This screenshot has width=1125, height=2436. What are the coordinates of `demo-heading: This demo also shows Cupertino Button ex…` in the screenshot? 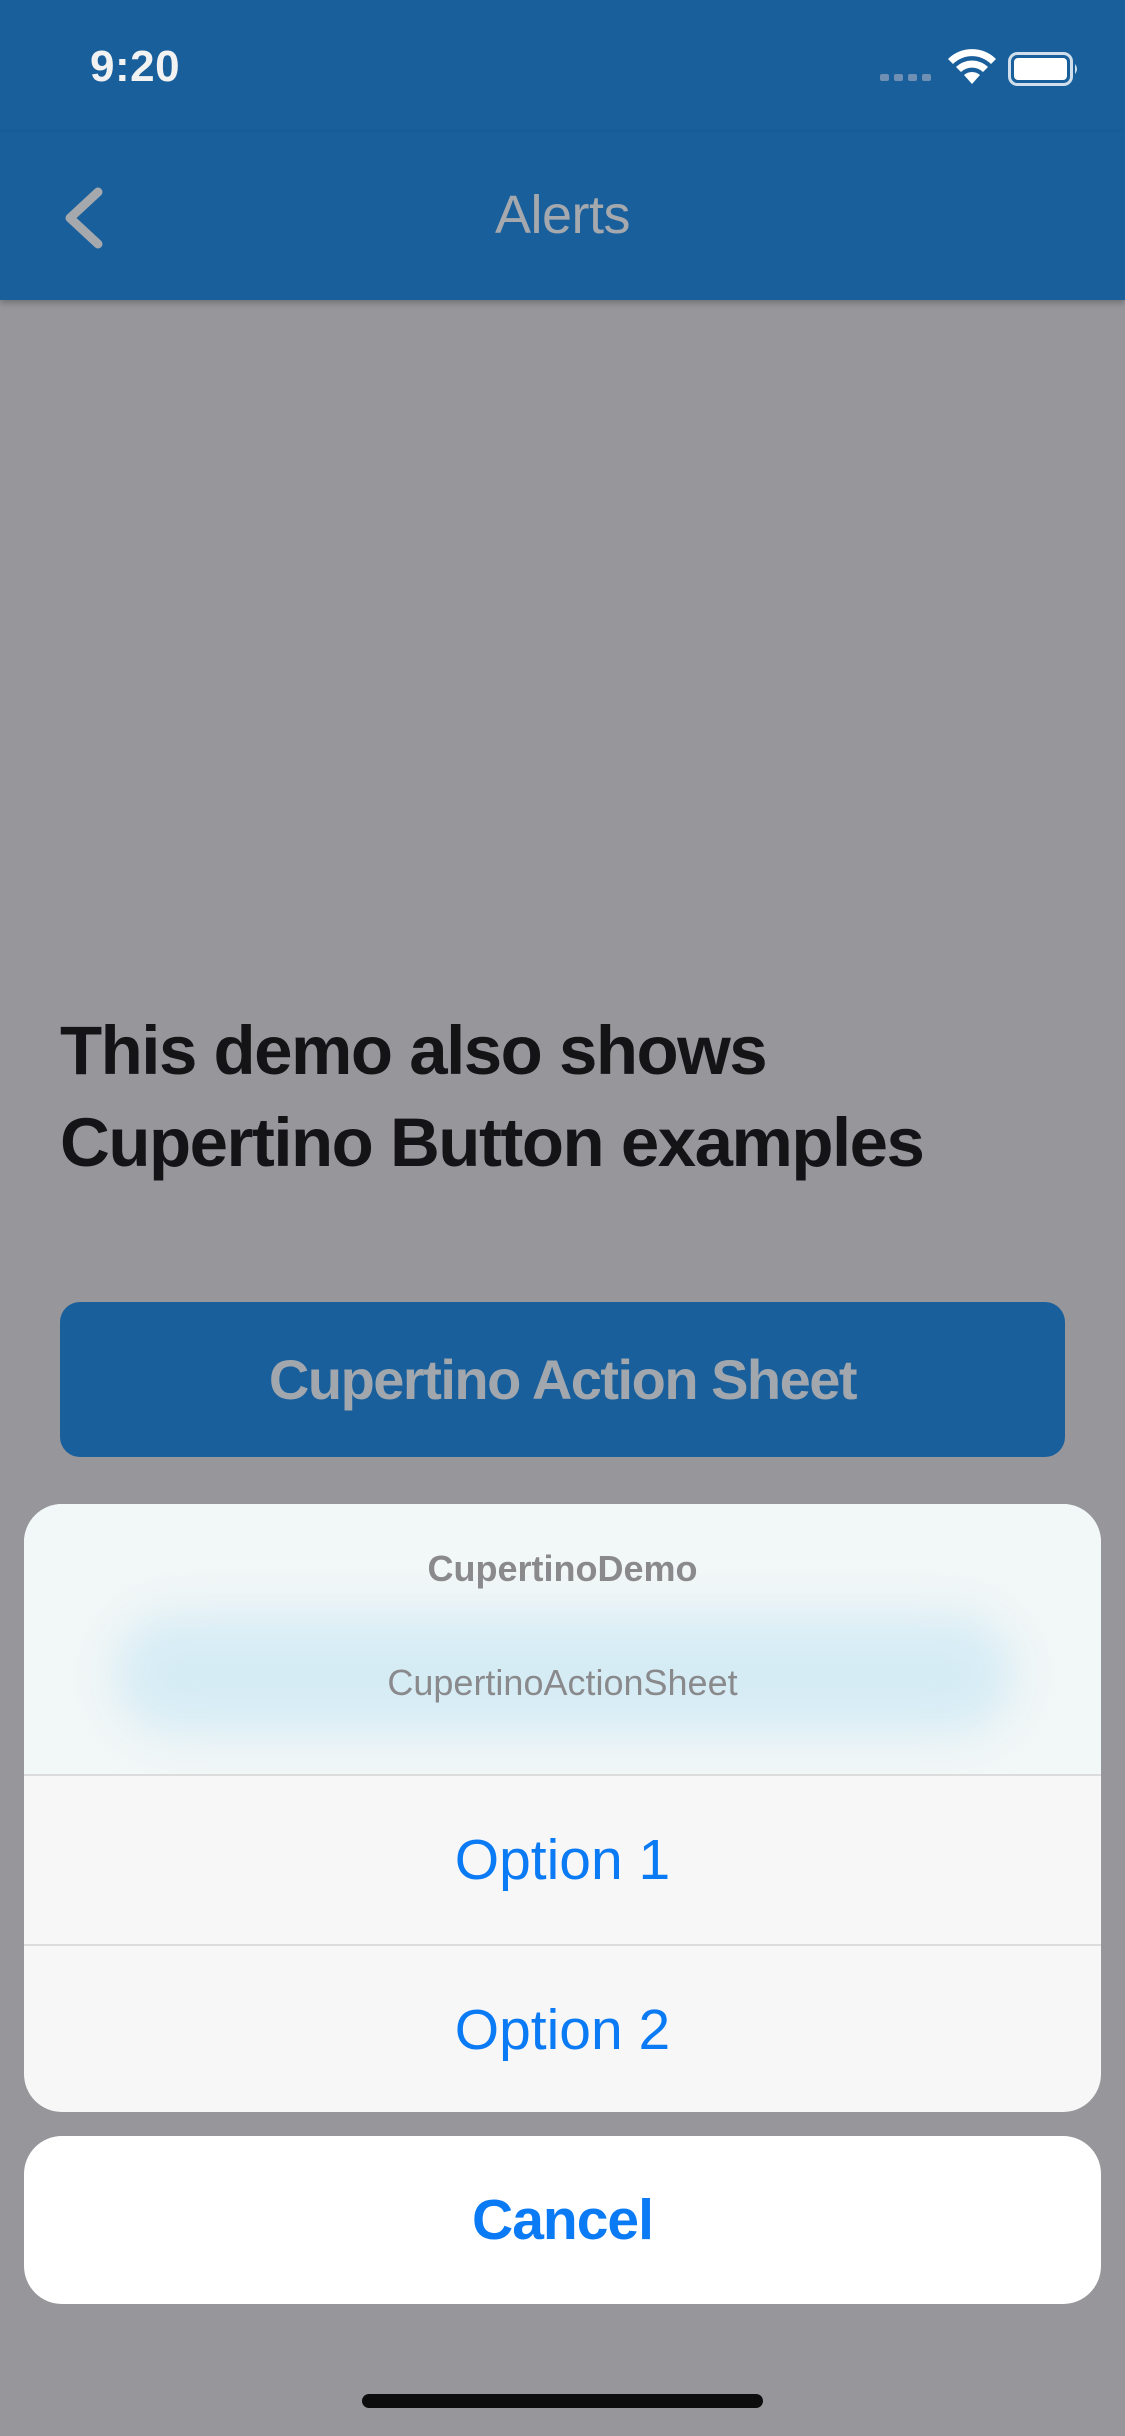 It's located at (492, 1096).